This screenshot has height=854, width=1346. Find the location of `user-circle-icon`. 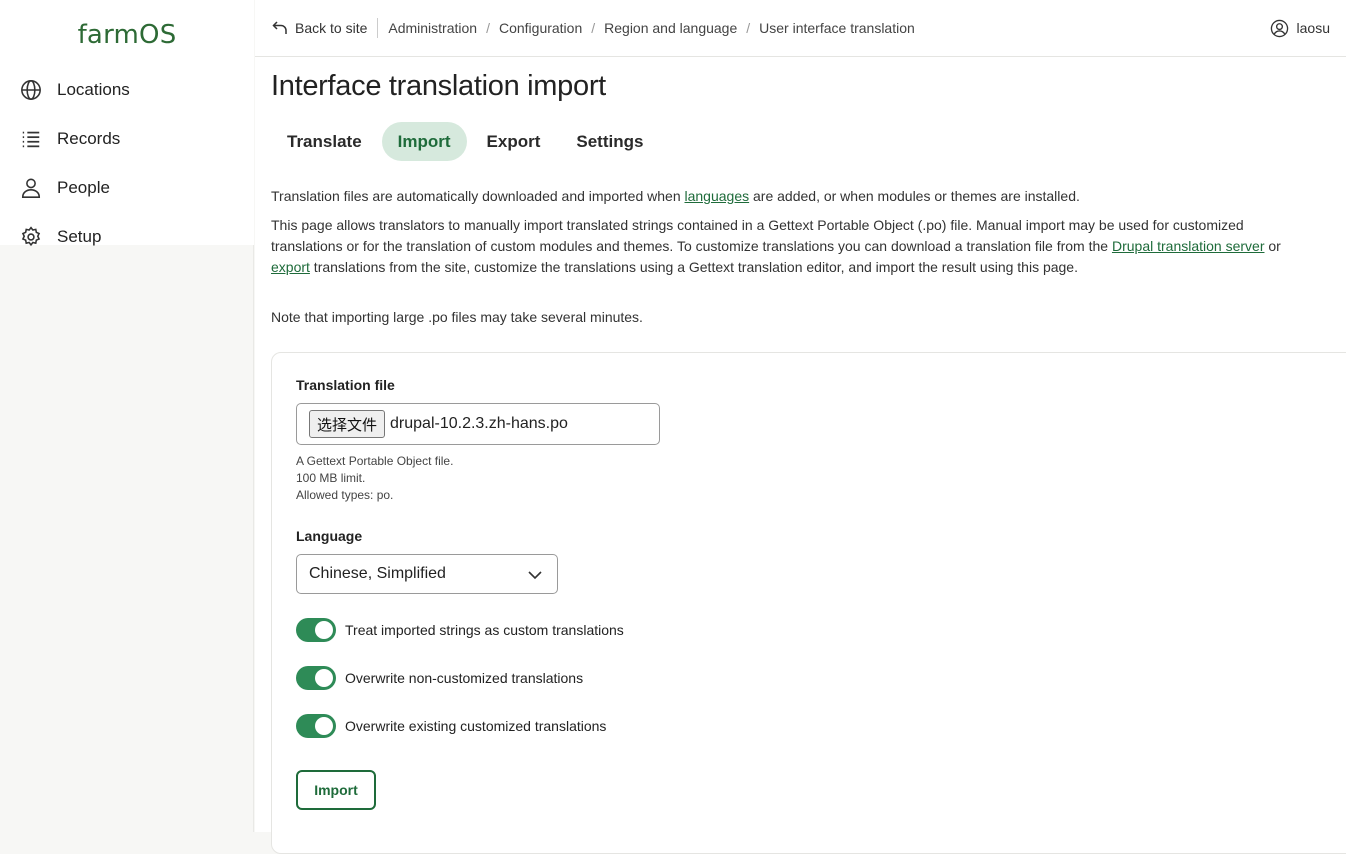

user-circle-icon is located at coordinates (1283, 28).